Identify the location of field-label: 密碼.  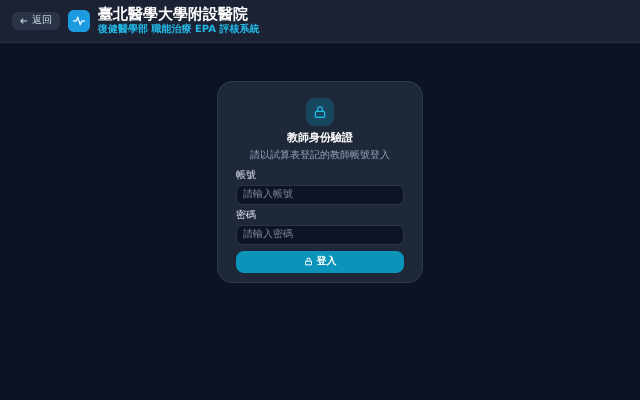
(246, 215).